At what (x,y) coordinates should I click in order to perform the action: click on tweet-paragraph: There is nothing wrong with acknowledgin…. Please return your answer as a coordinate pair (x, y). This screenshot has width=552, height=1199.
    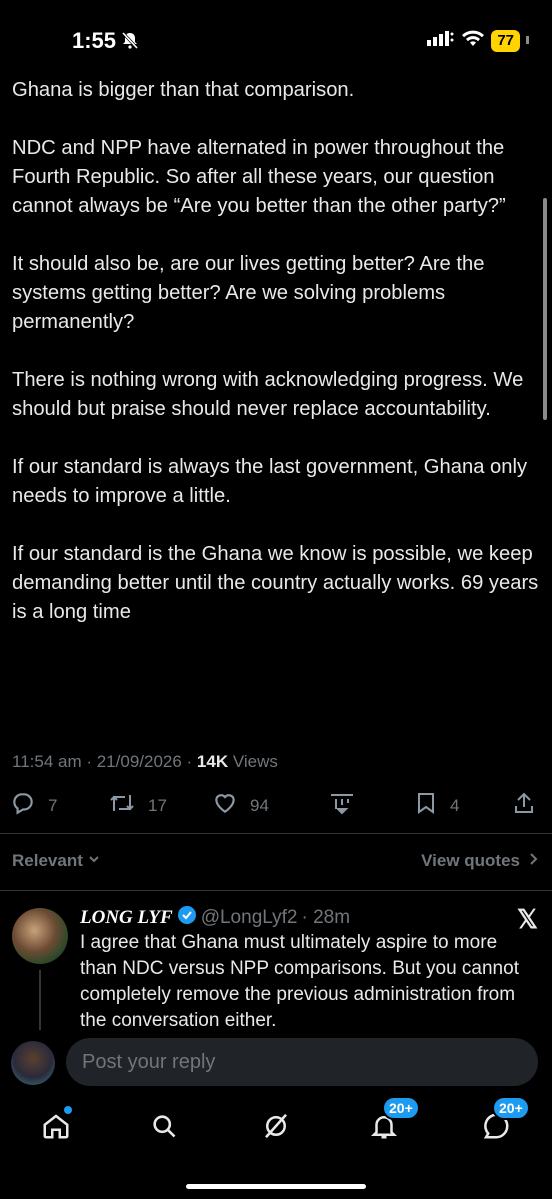
    Looking at the image, I should click on (268, 394).